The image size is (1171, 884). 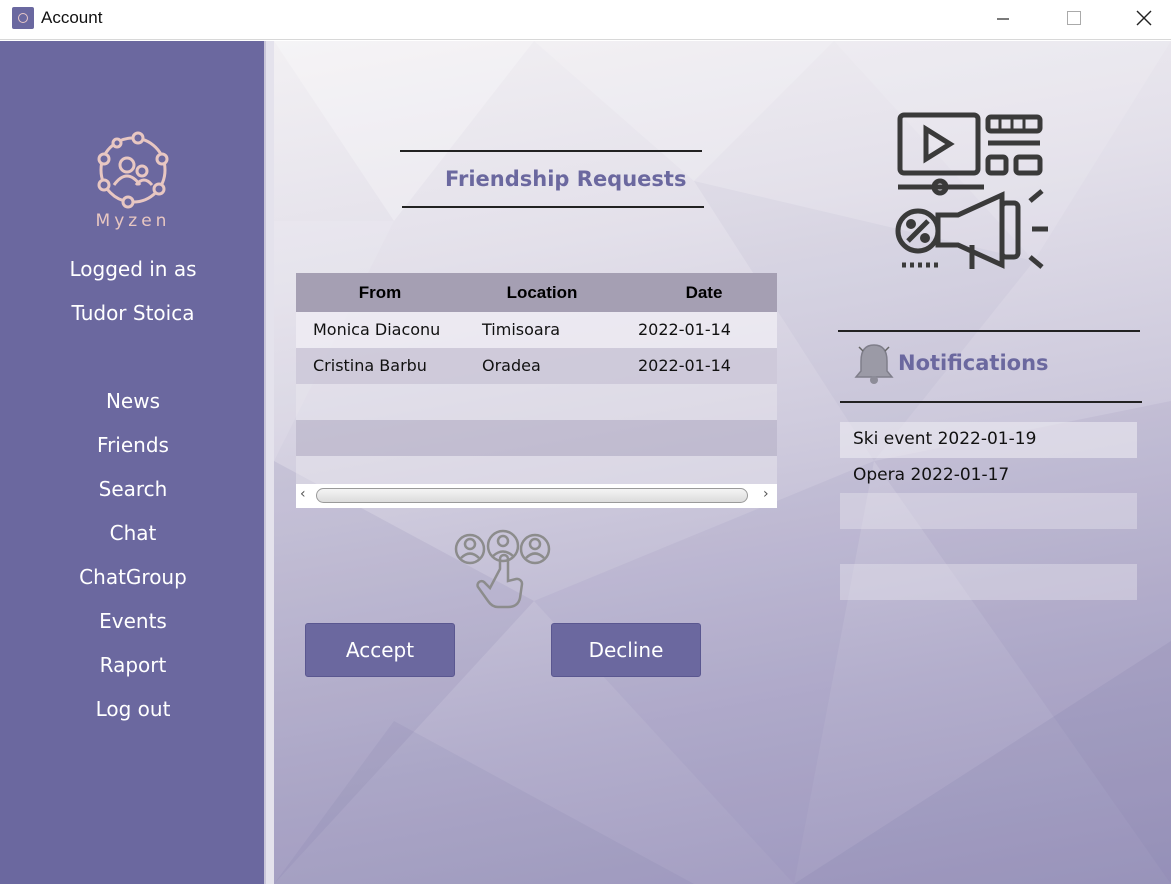 What do you see at coordinates (874, 364) in the screenshot?
I see `bell-icon` at bounding box center [874, 364].